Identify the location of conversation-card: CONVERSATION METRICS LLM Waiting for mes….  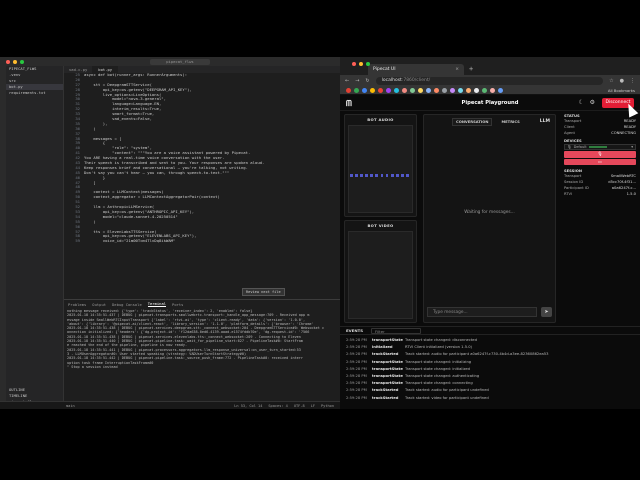
(489, 218).